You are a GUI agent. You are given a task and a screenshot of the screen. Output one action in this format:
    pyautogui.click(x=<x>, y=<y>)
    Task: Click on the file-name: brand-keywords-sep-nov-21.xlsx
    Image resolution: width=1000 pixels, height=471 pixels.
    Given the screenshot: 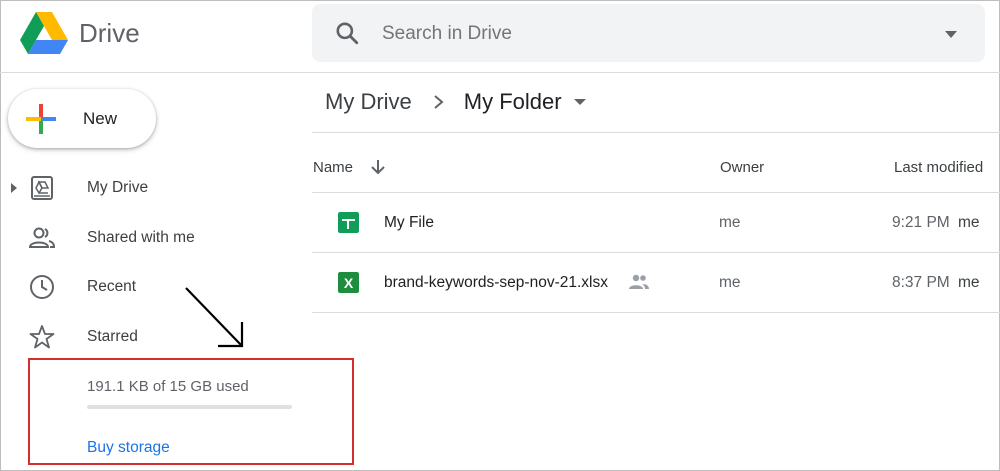 What is the action you would take?
    pyautogui.click(x=496, y=283)
    